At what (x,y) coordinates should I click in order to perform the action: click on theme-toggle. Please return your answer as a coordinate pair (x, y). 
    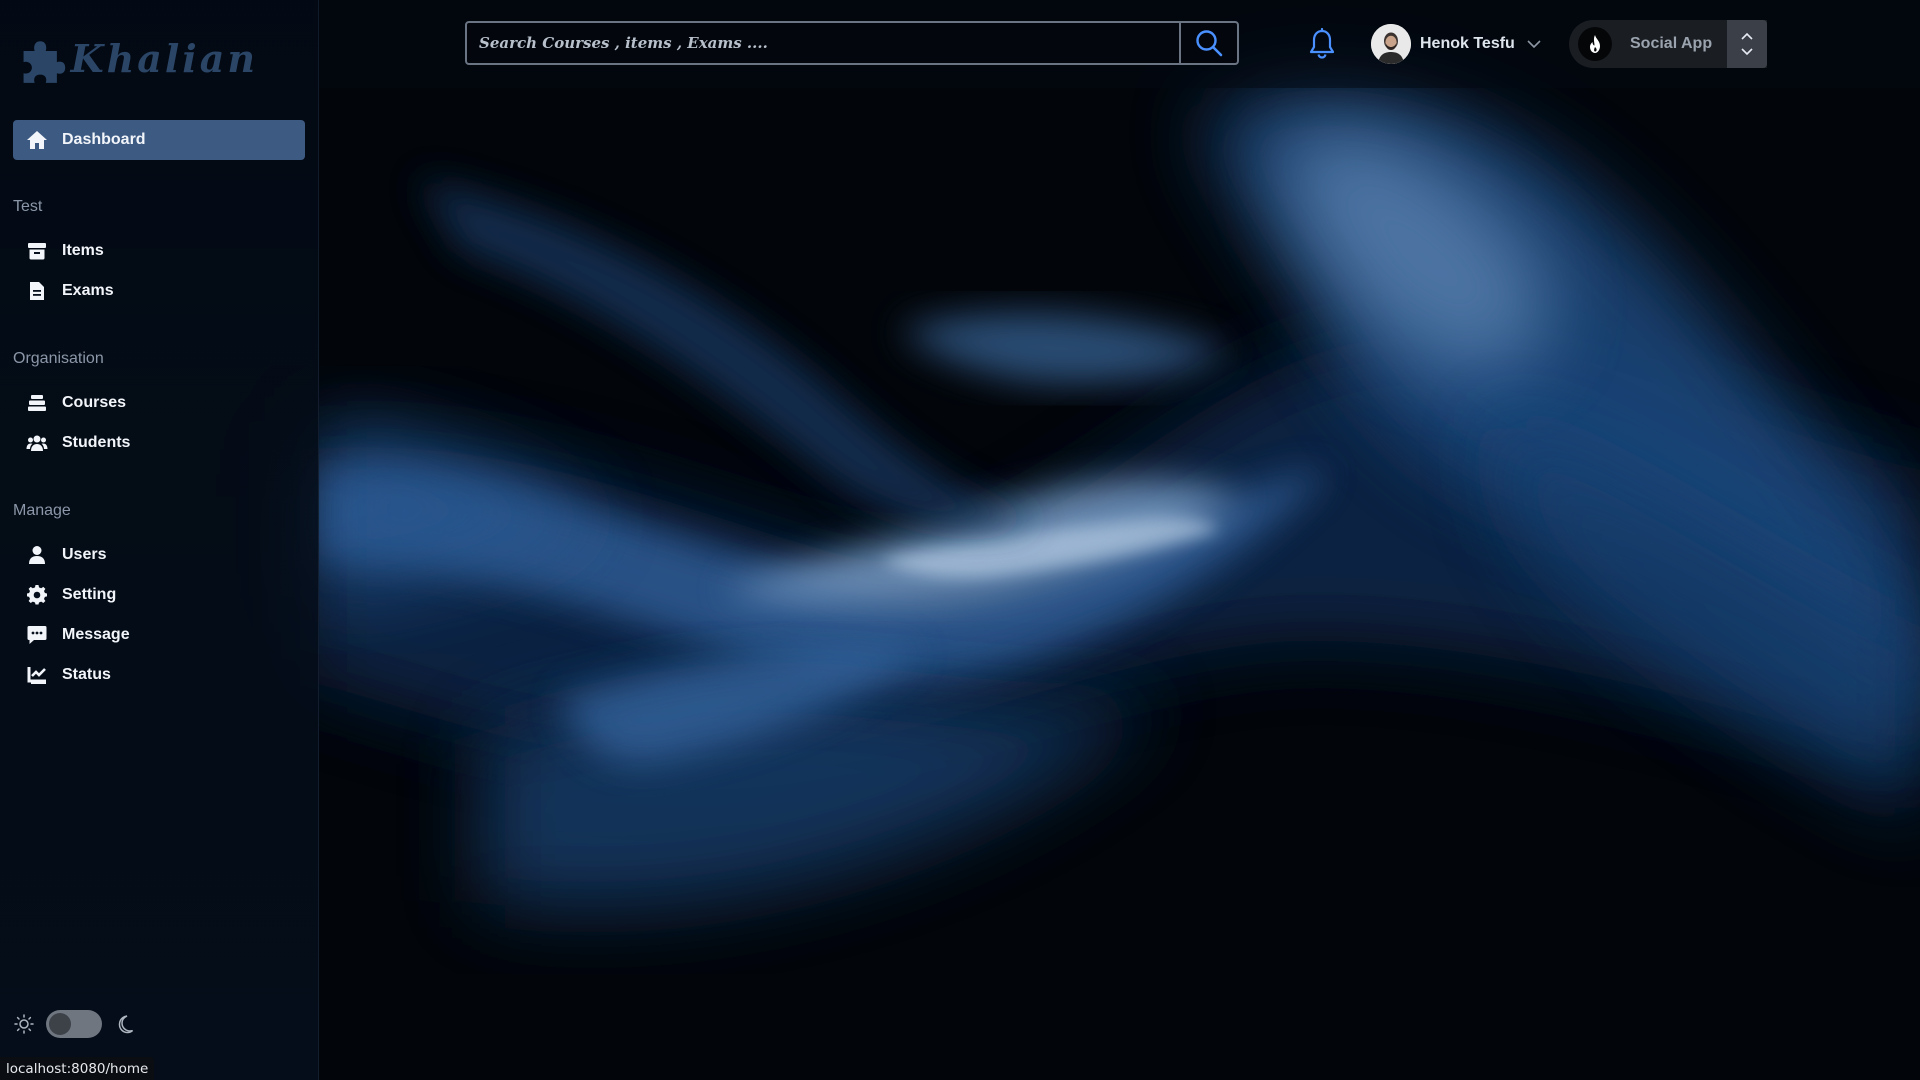
    Looking at the image, I should click on (74, 1024).